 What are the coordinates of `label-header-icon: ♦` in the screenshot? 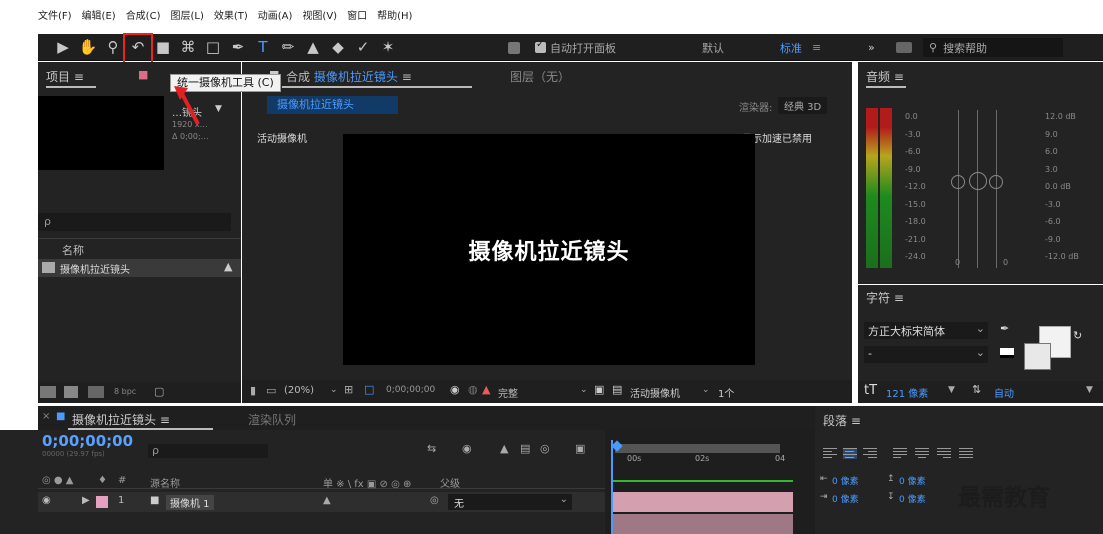 It's located at (102, 480).